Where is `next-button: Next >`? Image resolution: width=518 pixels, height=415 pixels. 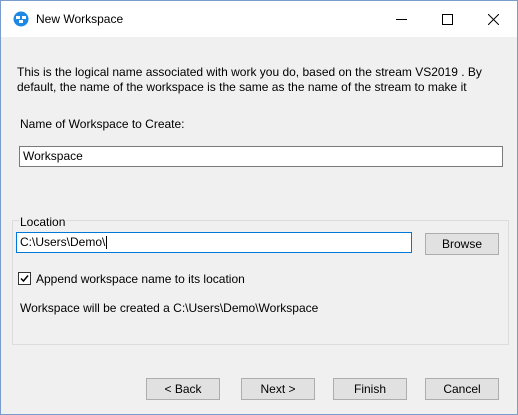
next-button: Next > is located at coordinates (278, 389).